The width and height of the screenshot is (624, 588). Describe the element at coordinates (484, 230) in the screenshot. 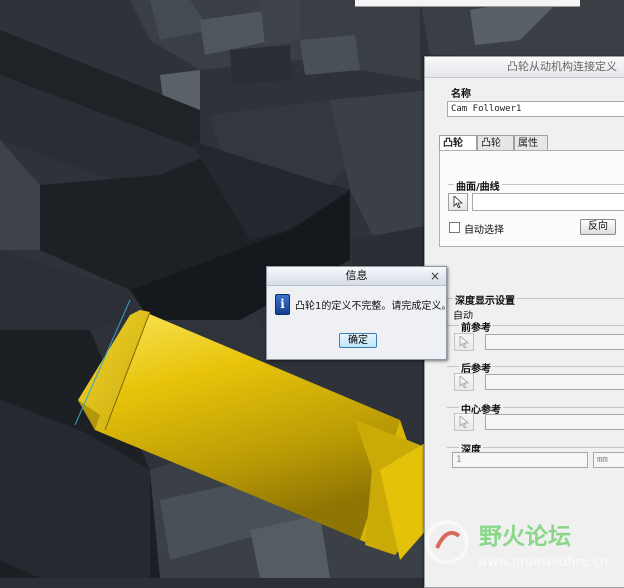

I see `auto-select-label: 自动选择` at that location.